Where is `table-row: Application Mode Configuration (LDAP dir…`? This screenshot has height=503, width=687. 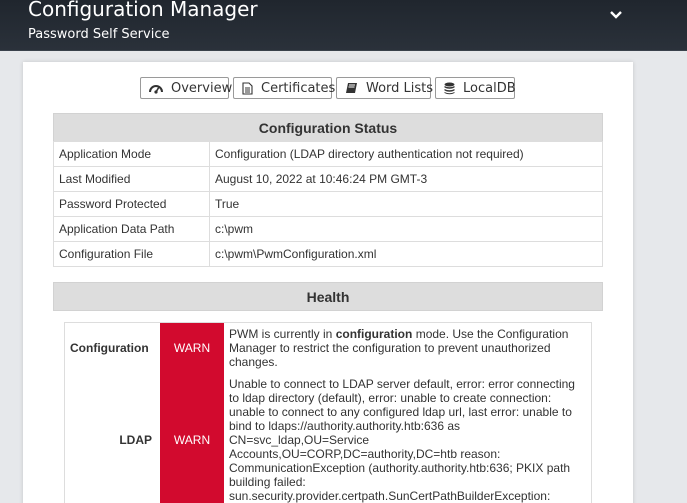 table-row: Application Mode Configuration (LDAP dir… is located at coordinates (328, 154).